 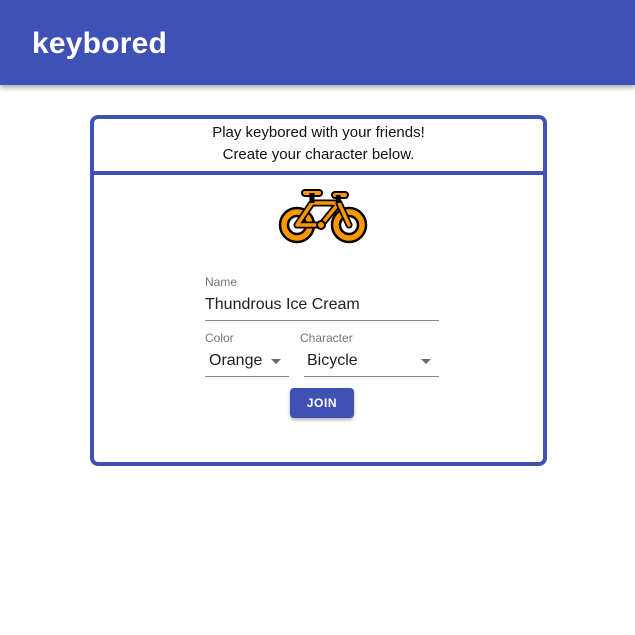 What do you see at coordinates (219, 338) in the screenshot?
I see `color-label: Color` at bounding box center [219, 338].